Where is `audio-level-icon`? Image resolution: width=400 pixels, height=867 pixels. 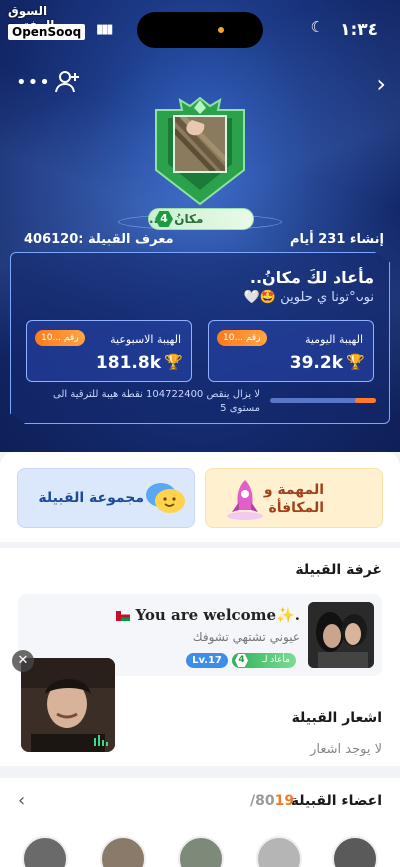 audio-level-icon is located at coordinates (101, 740).